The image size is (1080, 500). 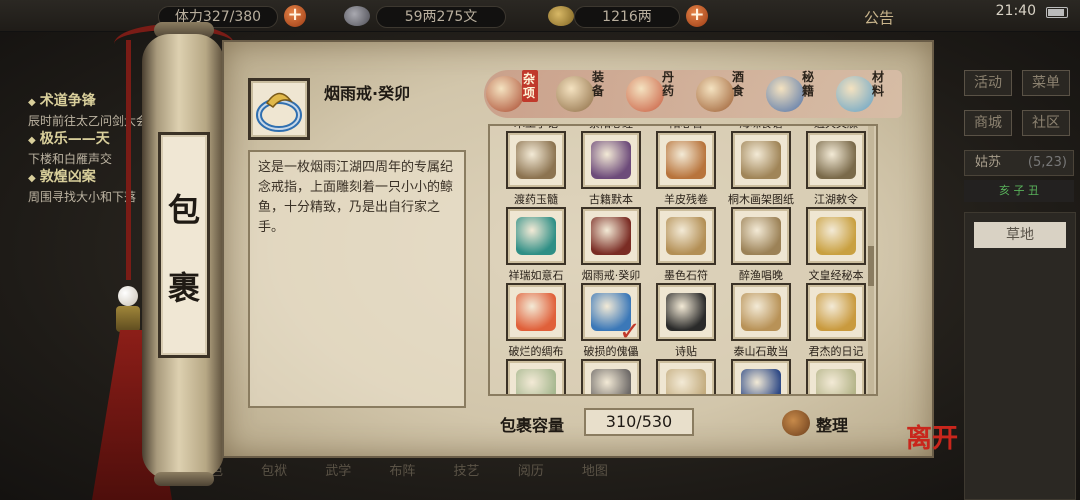 What do you see at coordinates (531, 469) in the screenshot?
I see `nav-experience: 阅历` at bounding box center [531, 469].